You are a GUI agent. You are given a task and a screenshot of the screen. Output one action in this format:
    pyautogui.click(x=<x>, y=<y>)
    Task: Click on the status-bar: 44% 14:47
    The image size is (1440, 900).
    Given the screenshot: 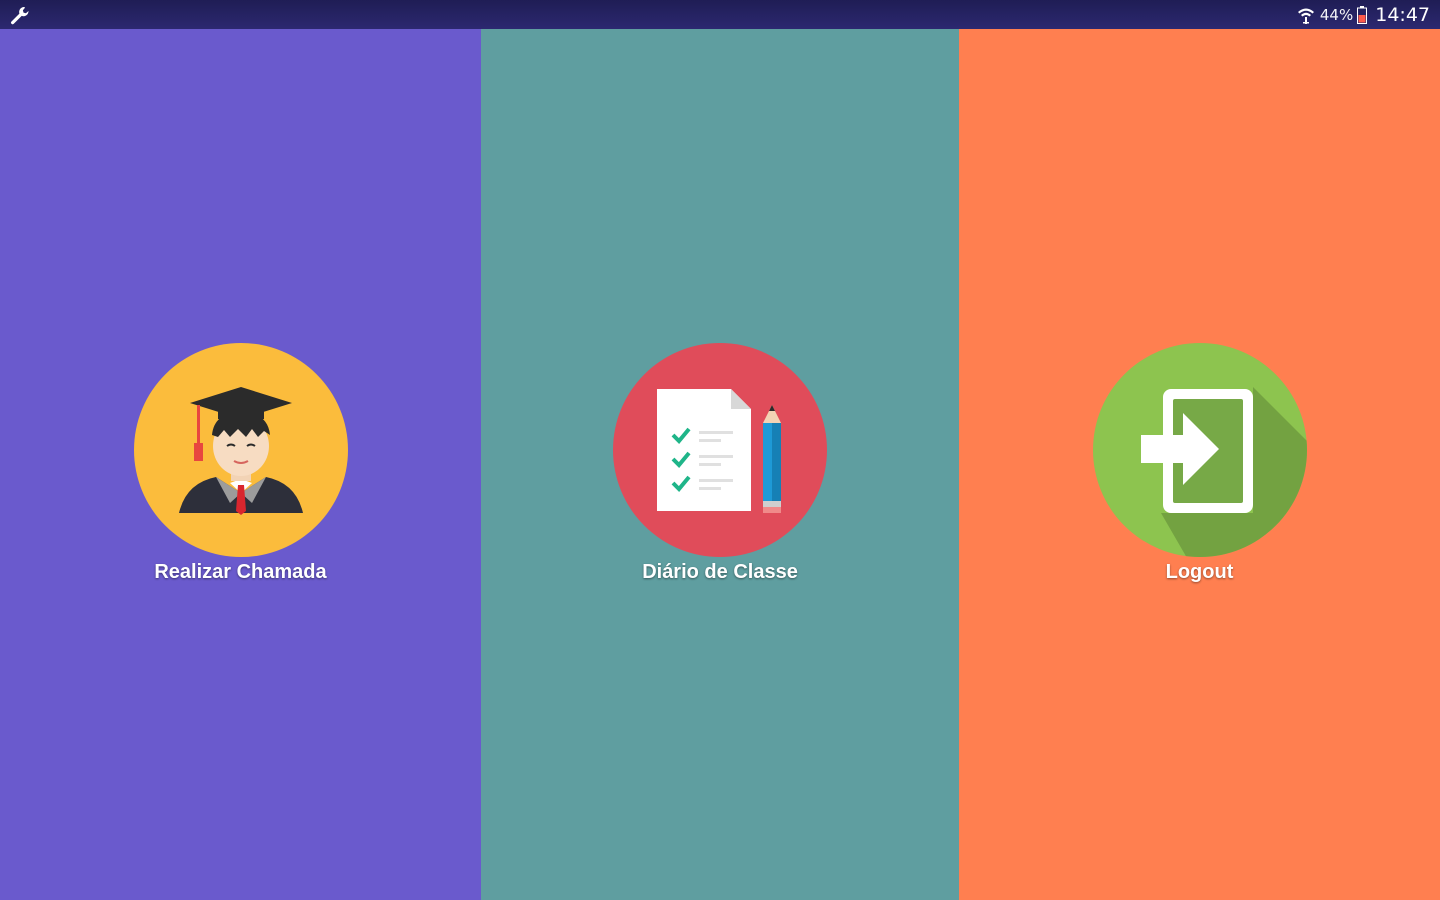 What is the action you would take?
    pyautogui.click(x=720, y=14)
    